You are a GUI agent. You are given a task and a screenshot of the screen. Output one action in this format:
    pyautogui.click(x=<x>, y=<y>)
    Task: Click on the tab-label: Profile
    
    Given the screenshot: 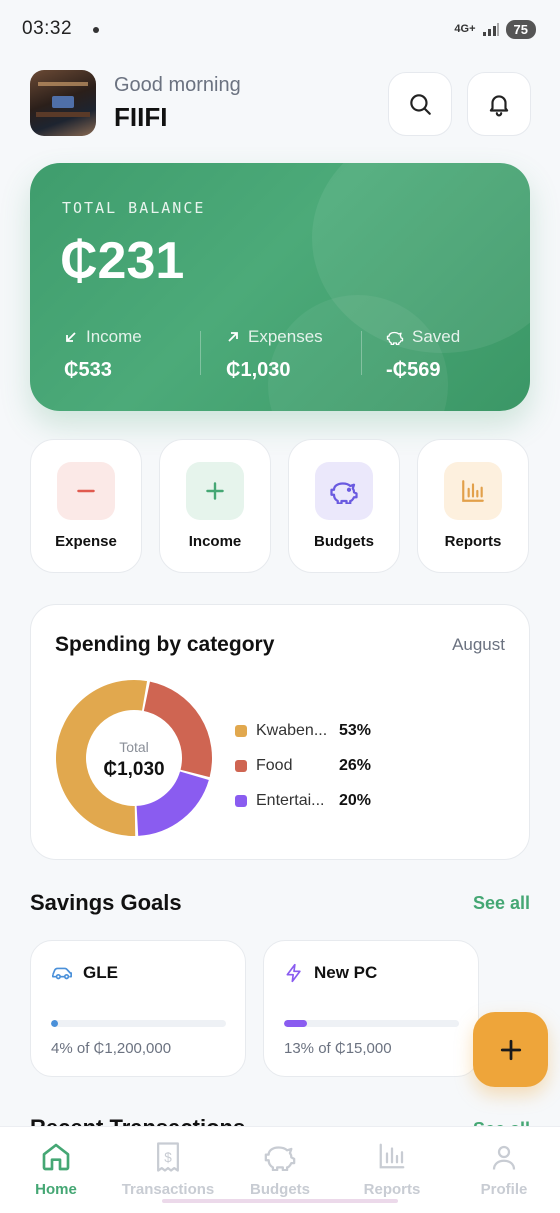 What is the action you would take?
    pyautogui.click(x=504, y=1189)
    